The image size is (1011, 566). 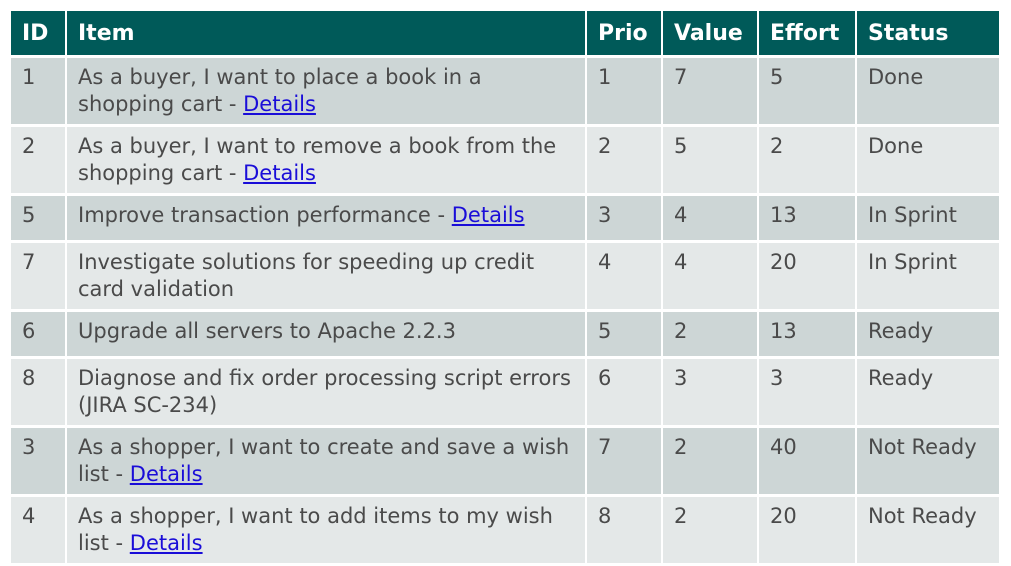 I want to click on cell-prio: 1, so click(x=624, y=91).